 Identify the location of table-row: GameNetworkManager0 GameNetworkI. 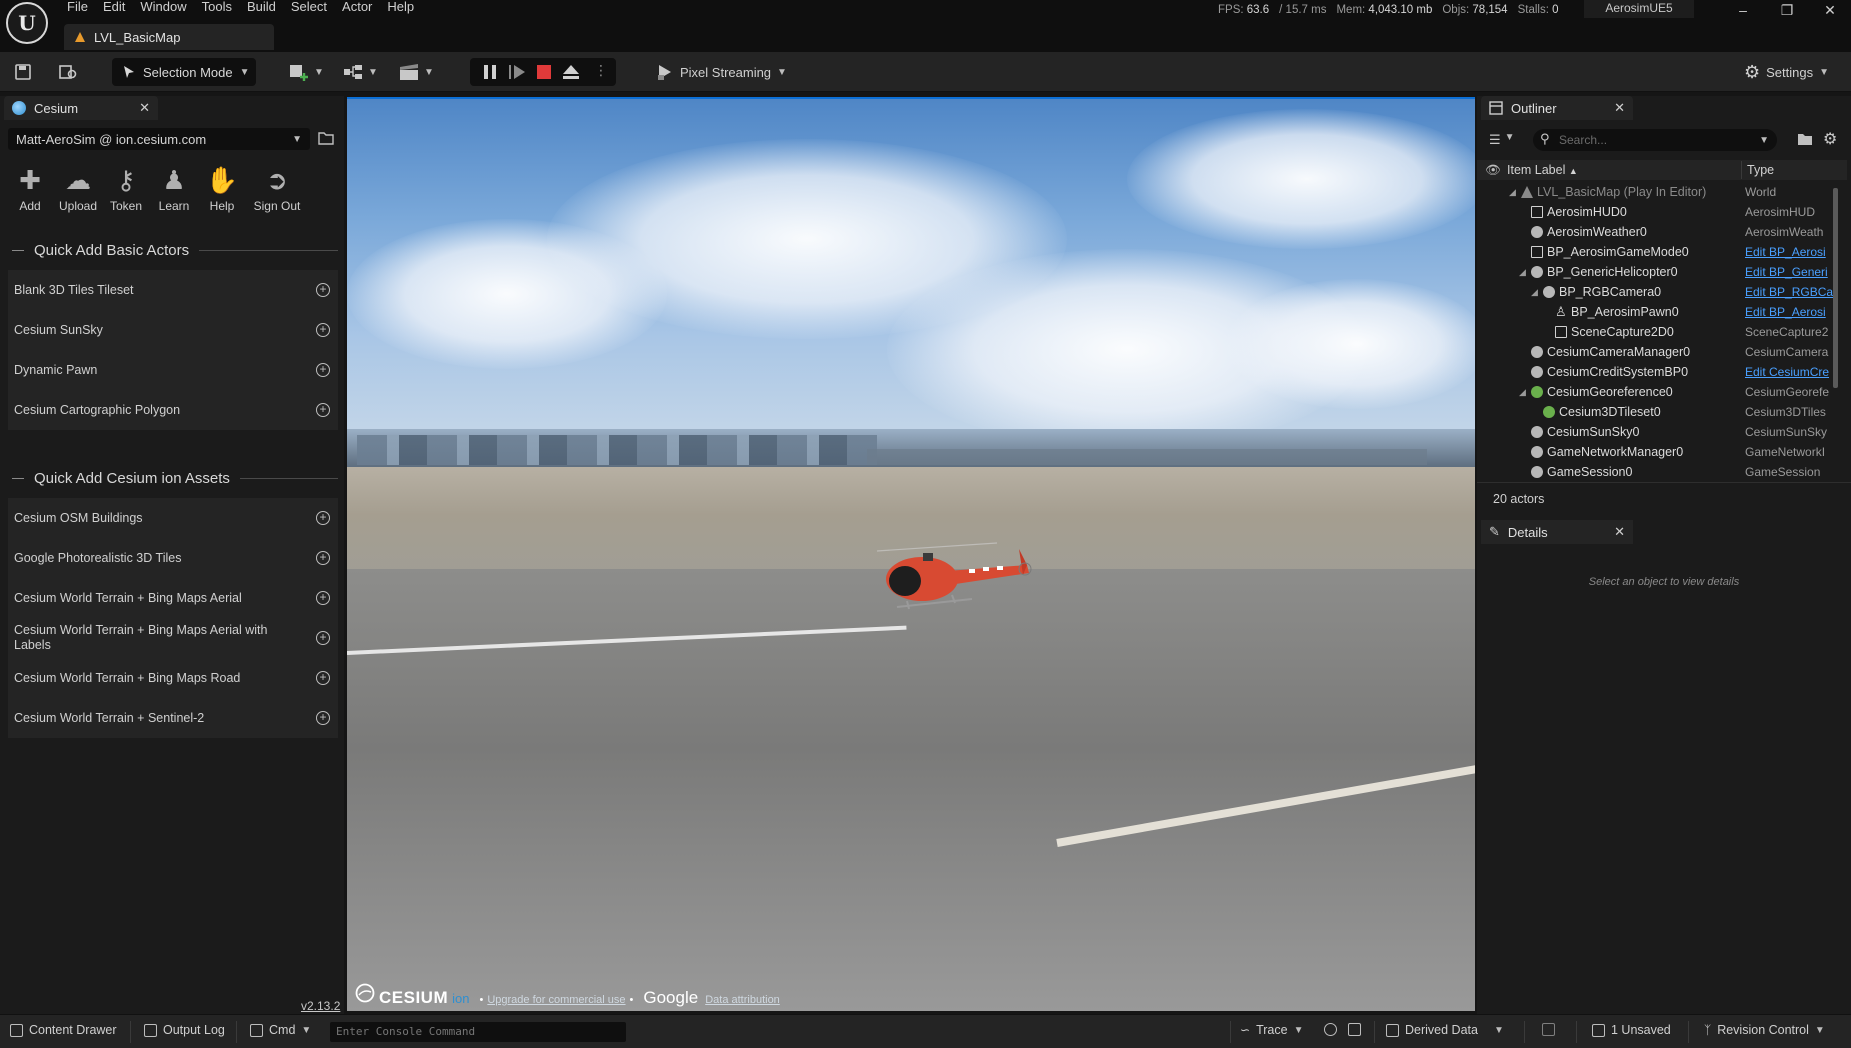
(1662, 452).